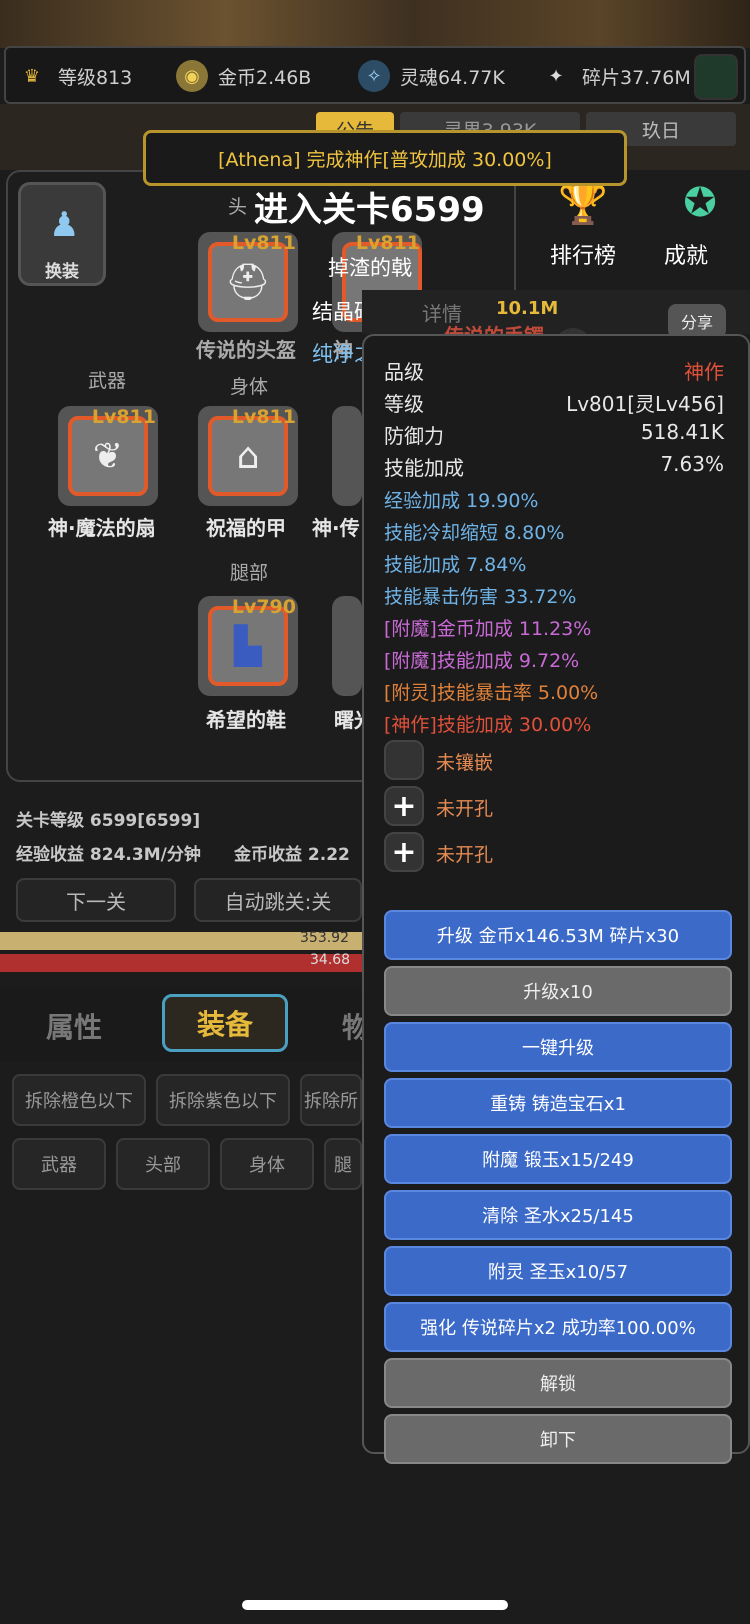  What do you see at coordinates (370, 268) in the screenshot?
I see `drop-title: 掉渣的戟` at bounding box center [370, 268].